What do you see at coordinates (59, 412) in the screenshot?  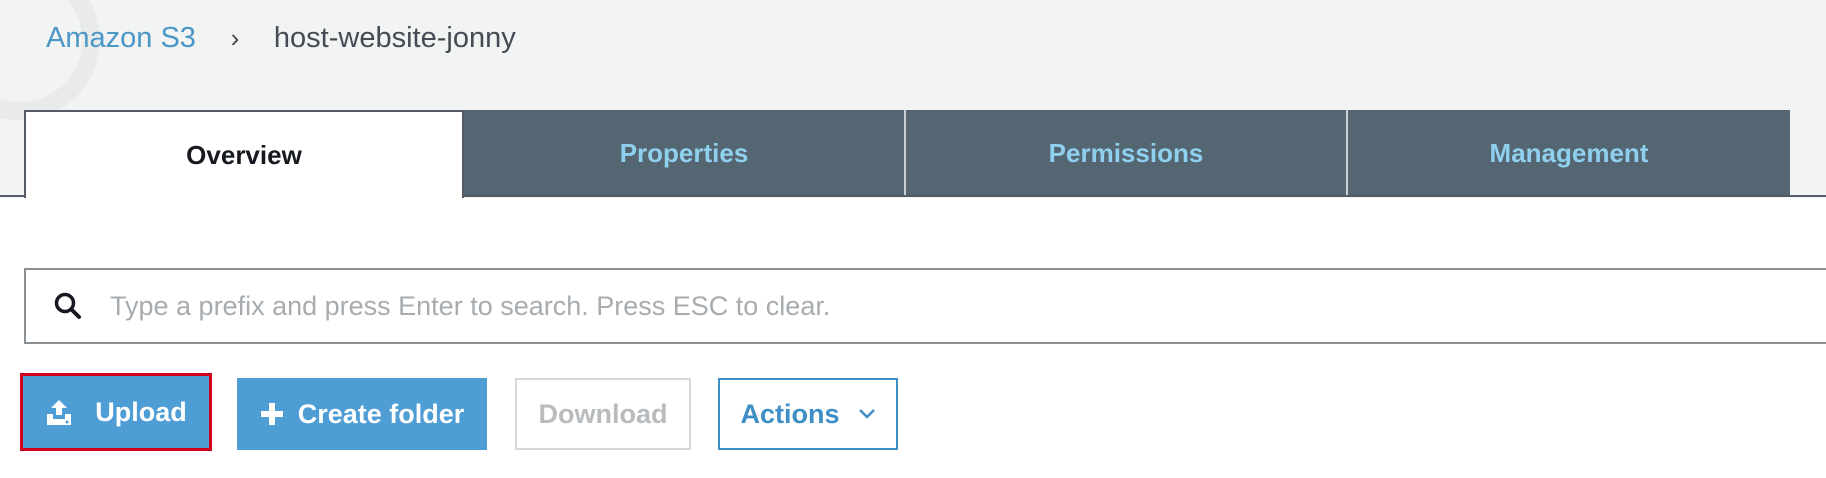 I see `upload-icon` at bounding box center [59, 412].